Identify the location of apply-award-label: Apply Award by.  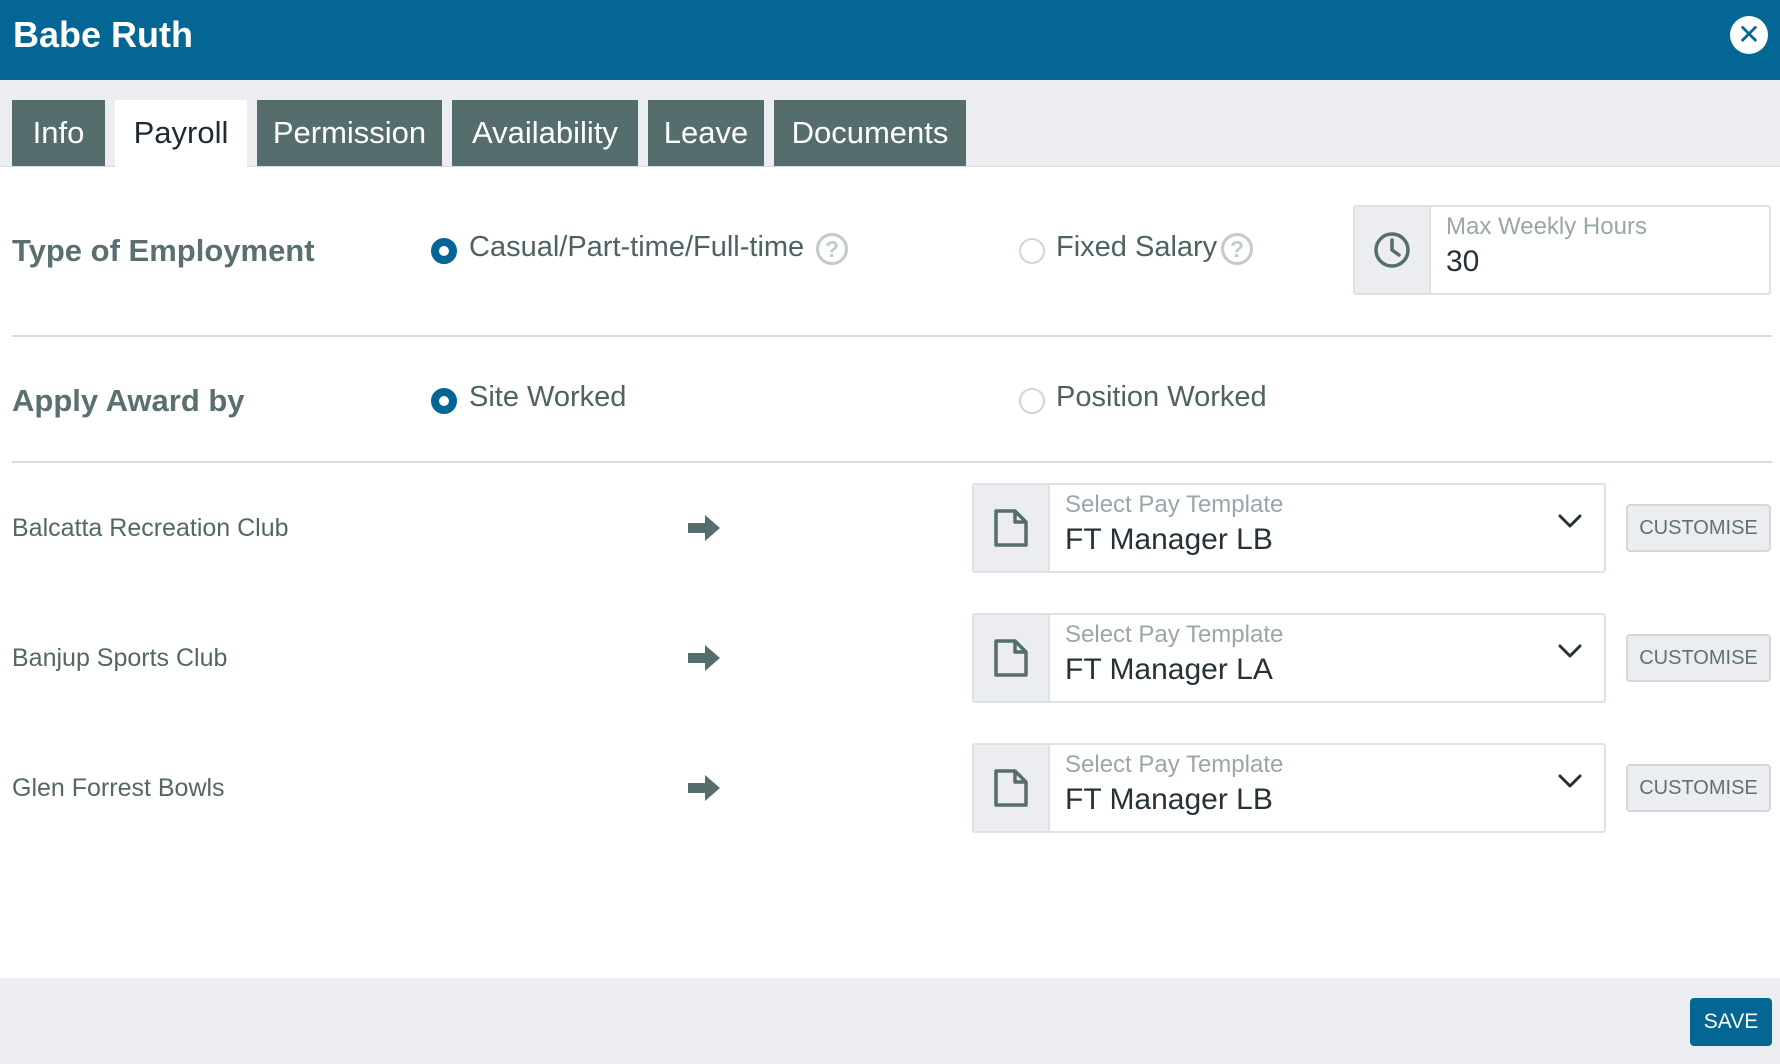
(128, 400).